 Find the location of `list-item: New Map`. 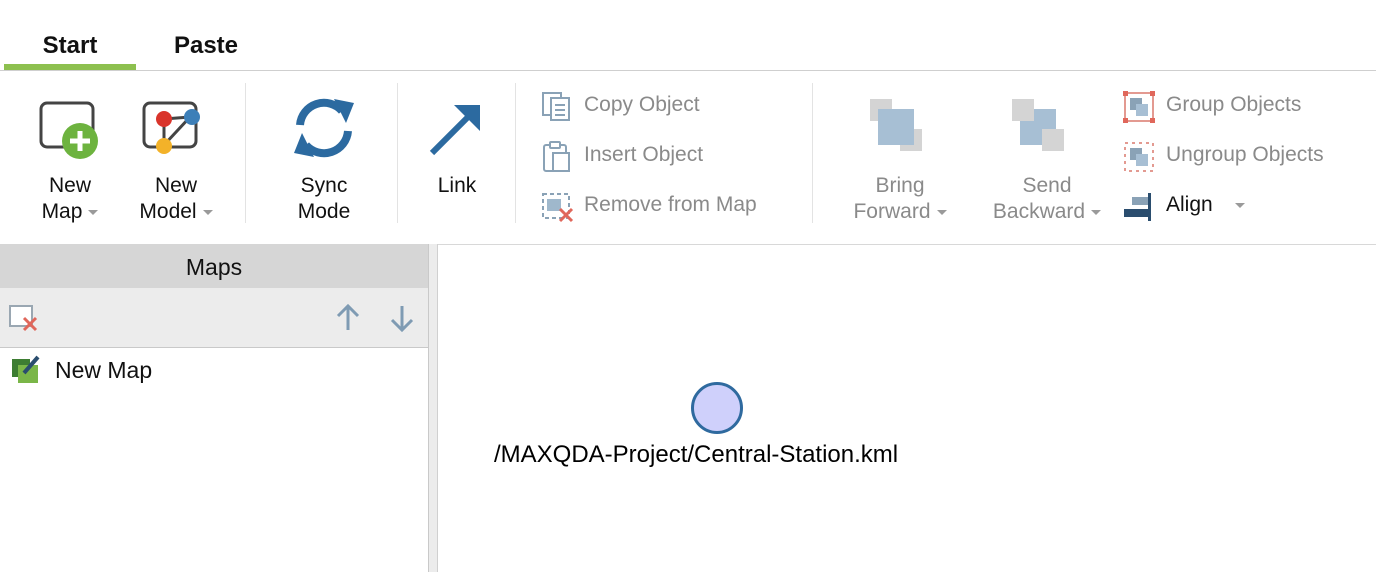

list-item: New Map is located at coordinates (210, 370).